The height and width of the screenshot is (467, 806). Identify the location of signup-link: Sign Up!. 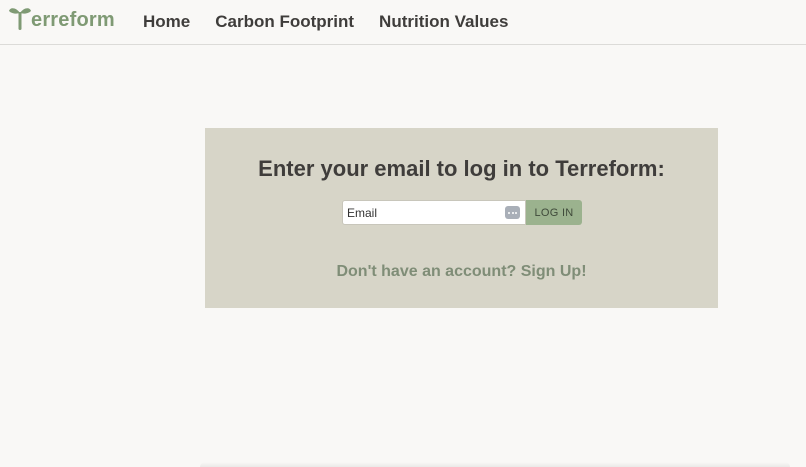
(554, 271).